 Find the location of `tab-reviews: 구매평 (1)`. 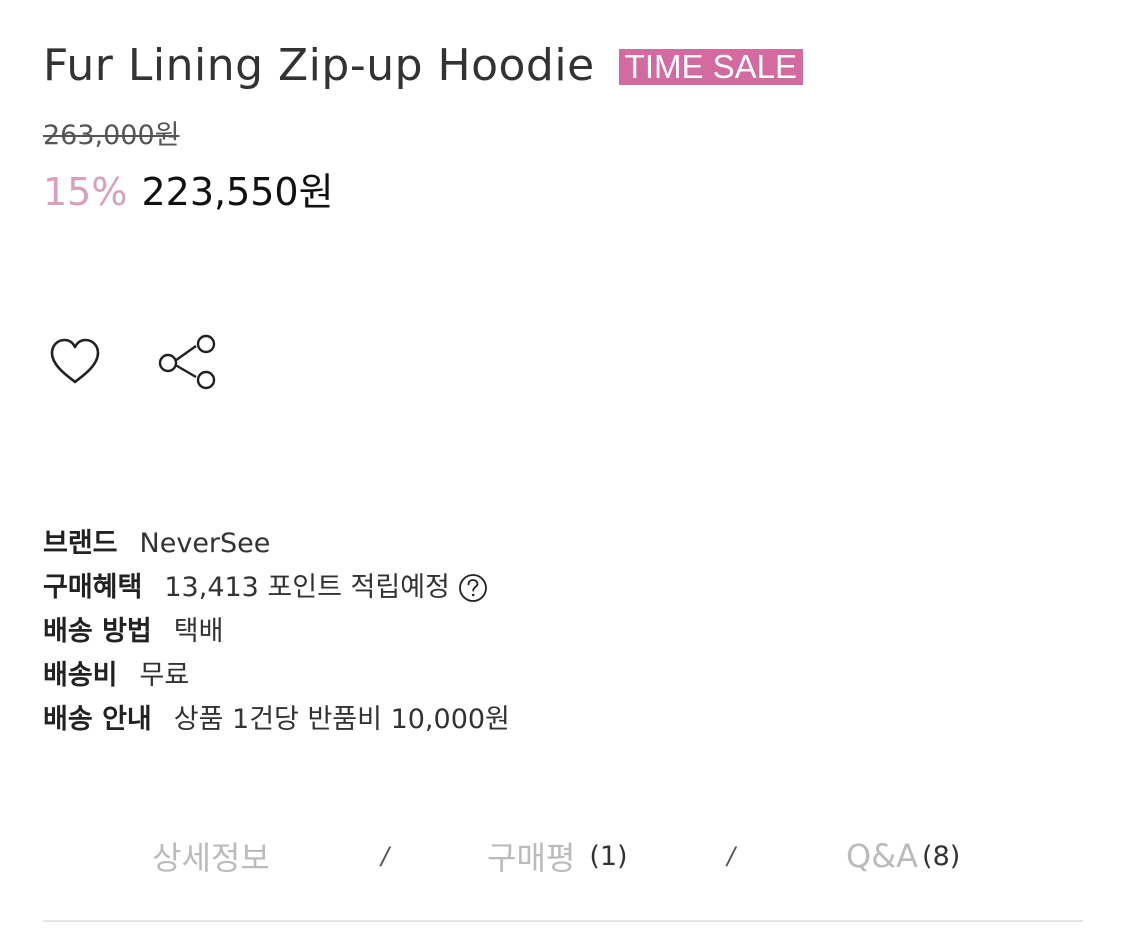

tab-reviews: 구매평 (1) is located at coordinates (557, 856).